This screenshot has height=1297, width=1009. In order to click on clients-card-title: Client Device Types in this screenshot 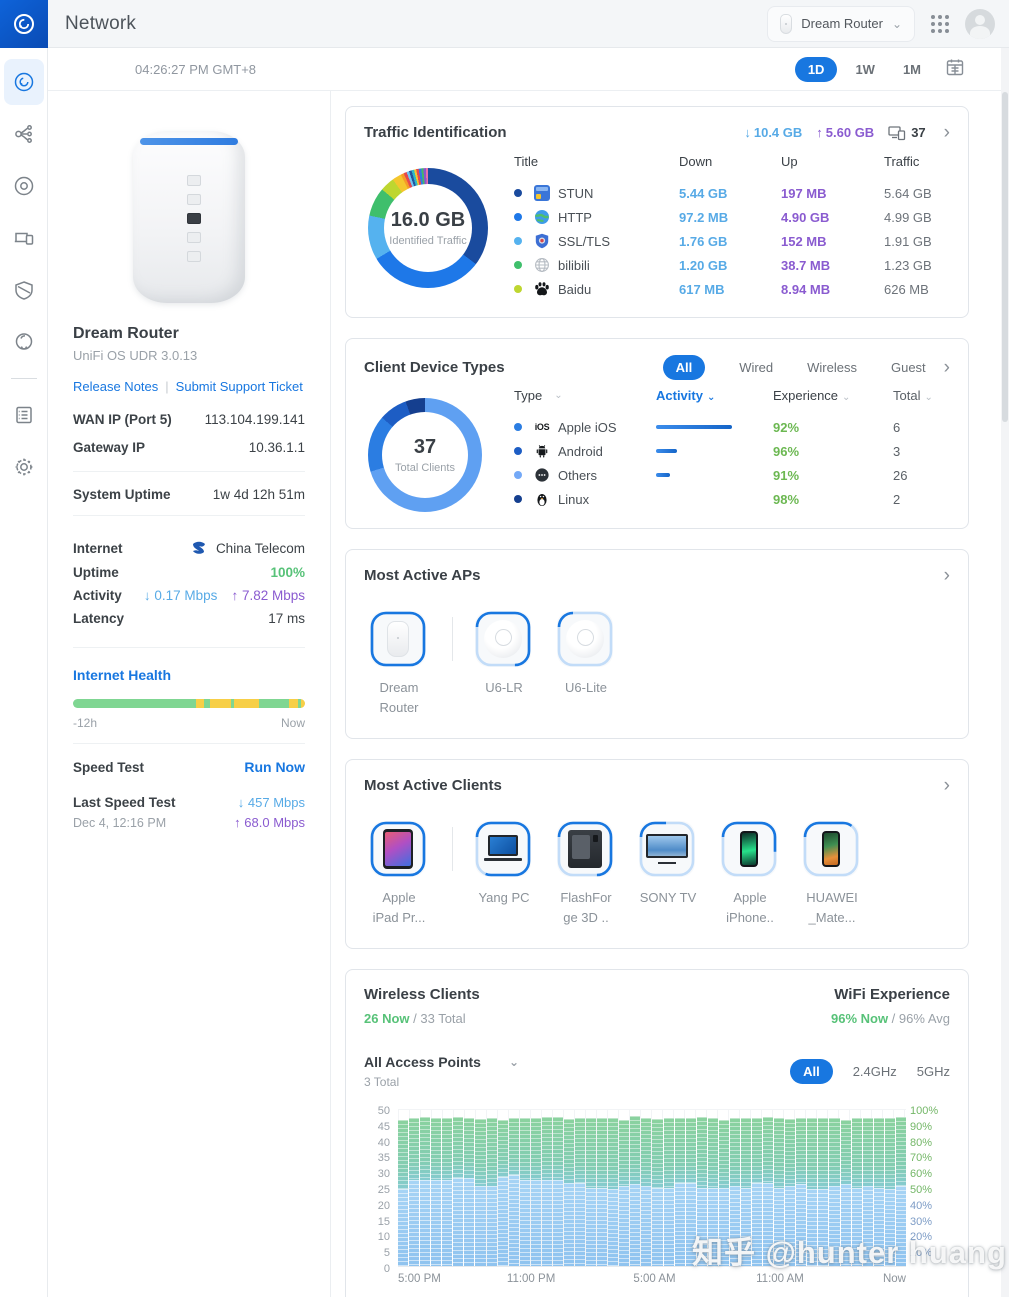, I will do `click(434, 367)`.